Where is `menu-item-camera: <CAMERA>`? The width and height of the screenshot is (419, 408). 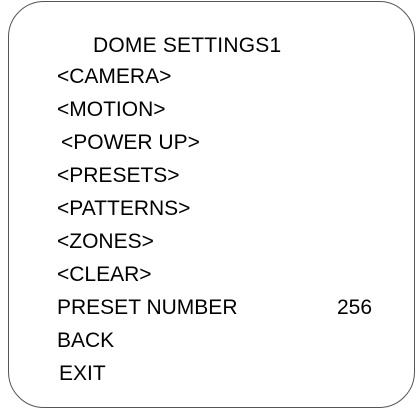
menu-item-camera: <CAMERA> is located at coordinates (114, 77).